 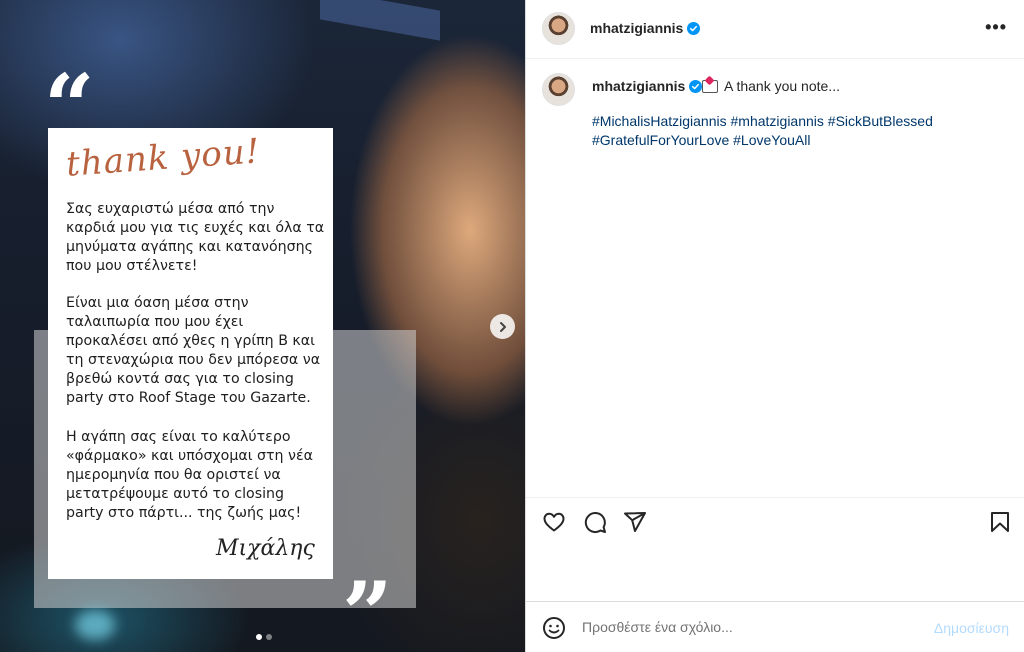 I want to click on thank-you-heading: thank you!, so click(x=163, y=158).